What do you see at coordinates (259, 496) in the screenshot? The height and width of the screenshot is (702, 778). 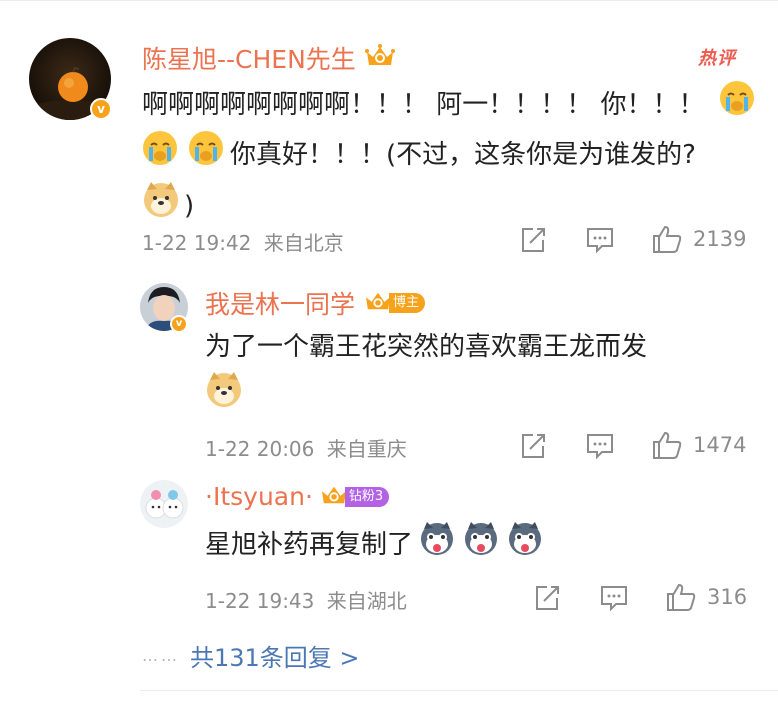 I see `username: ·Itsyuan·` at bounding box center [259, 496].